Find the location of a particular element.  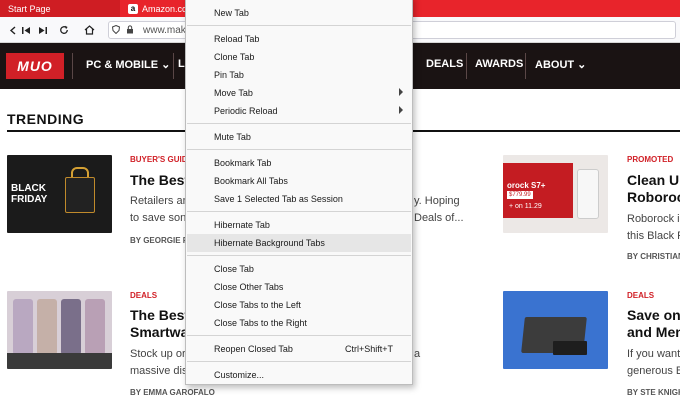

amazon-favicon-icon: a is located at coordinates (133, 8).